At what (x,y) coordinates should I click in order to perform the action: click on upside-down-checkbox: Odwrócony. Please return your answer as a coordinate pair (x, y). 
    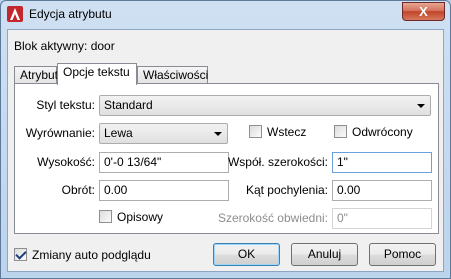
    Looking at the image, I should click on (373, 132).